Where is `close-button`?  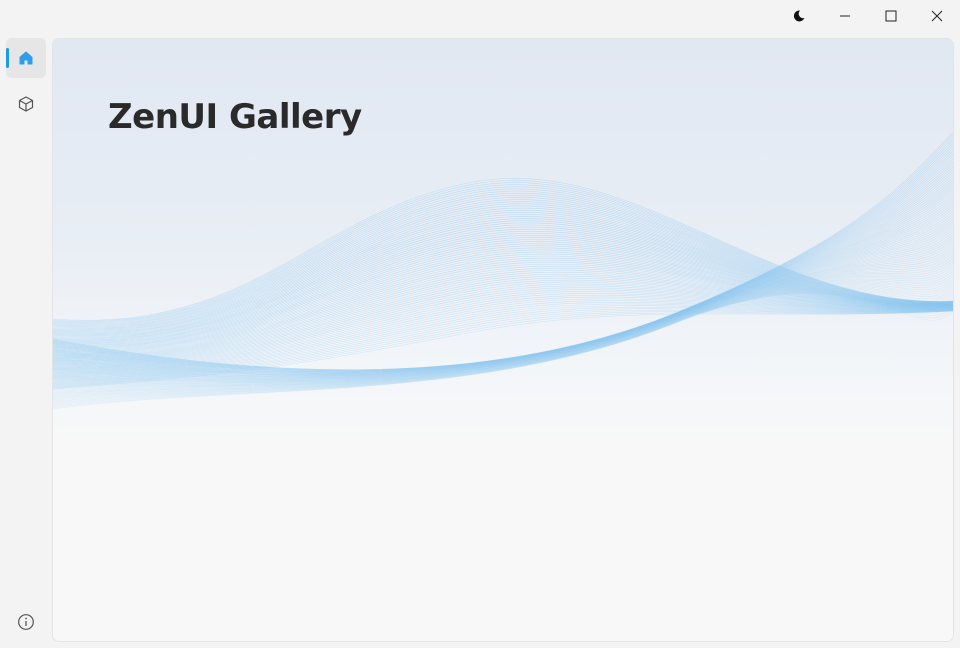
close-button is located at coordinates (937, 16).